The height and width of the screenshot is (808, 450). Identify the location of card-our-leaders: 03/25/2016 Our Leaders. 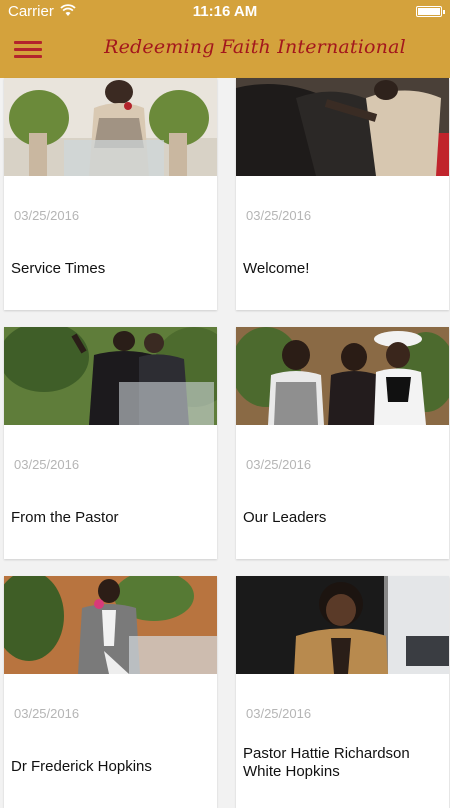
(342, 443).